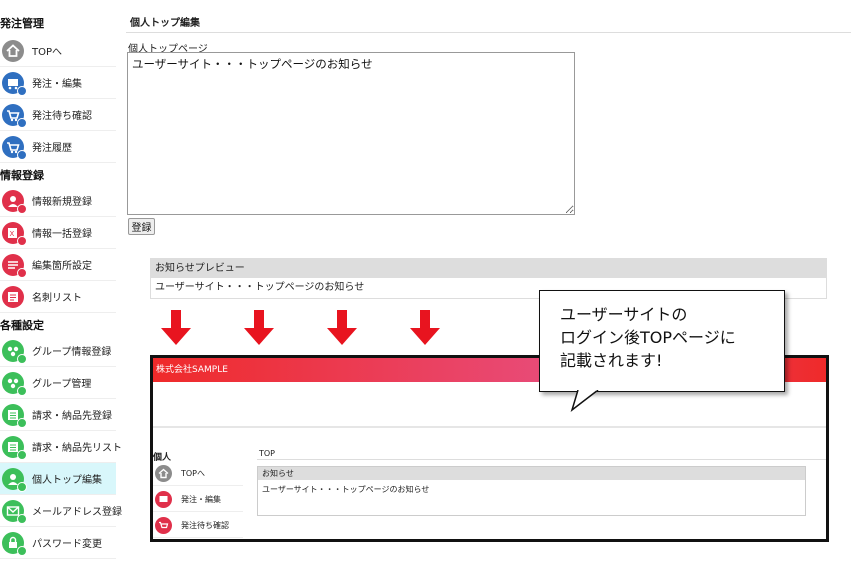 The height and width of the screenshot is (561, 851). Describe the element at coordinates (62, 202) in the screenshot. I see `sidebar-item-label: 情報新規登録` at that location.